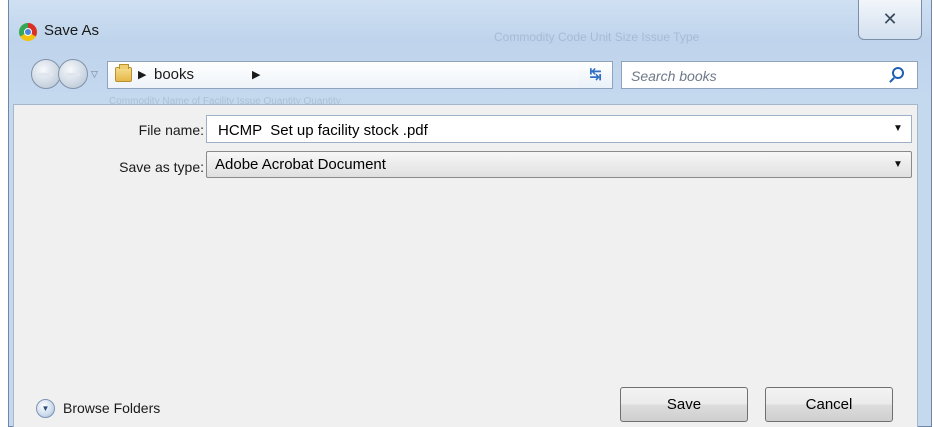 The height and width of the screenshot is (427, 934). I want to click on save-as-type-dropdown-icon: ▼, so click(898, 164).